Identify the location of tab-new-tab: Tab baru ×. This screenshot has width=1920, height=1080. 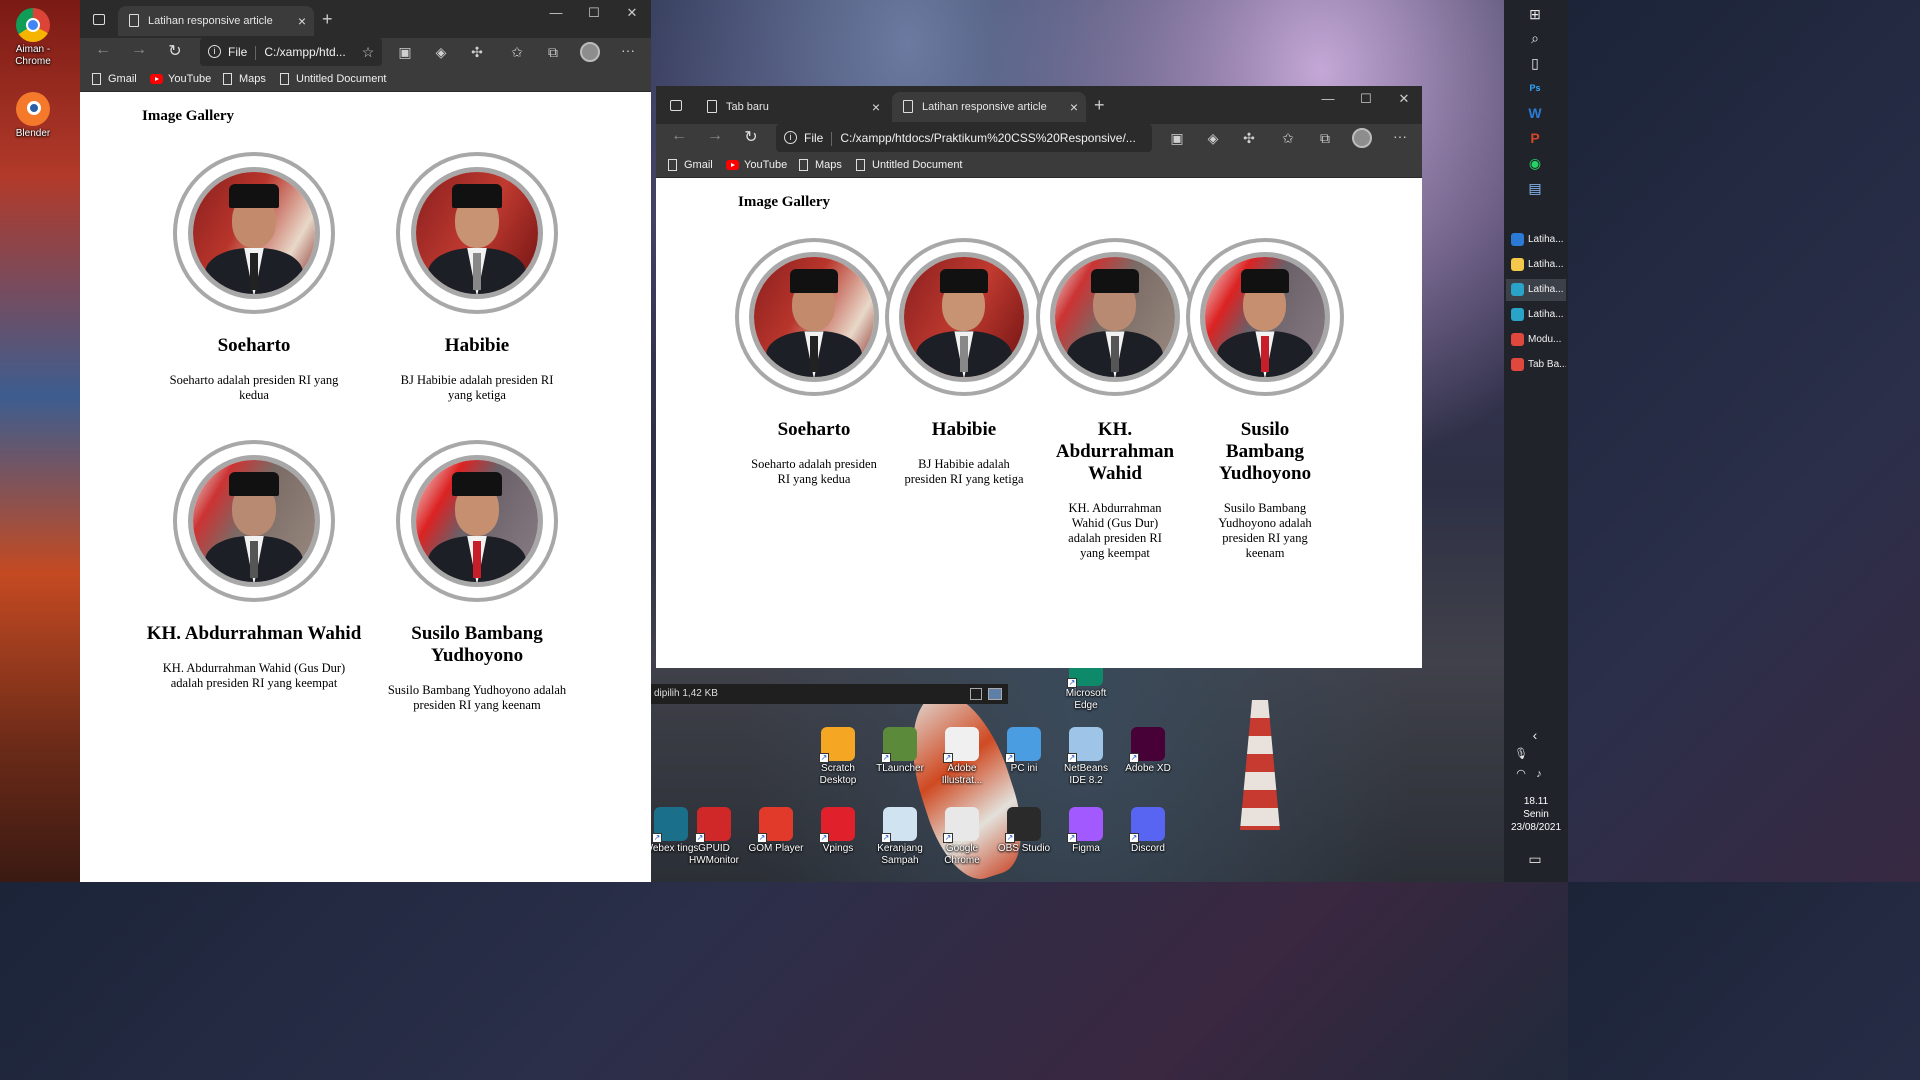
(792, 107).